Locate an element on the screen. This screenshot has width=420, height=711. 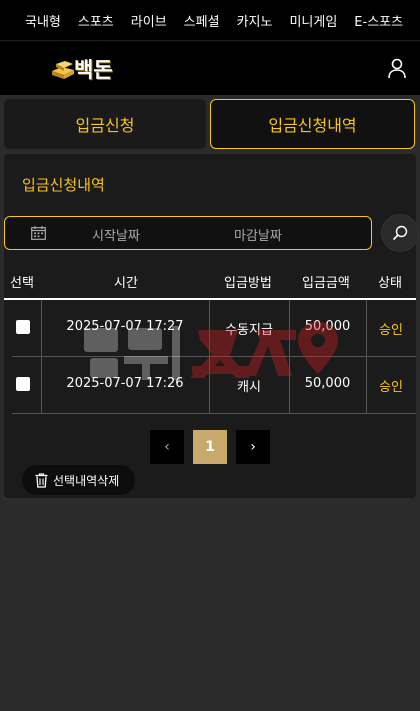
row-method: 캐시 is located at coordinates (249, 387).